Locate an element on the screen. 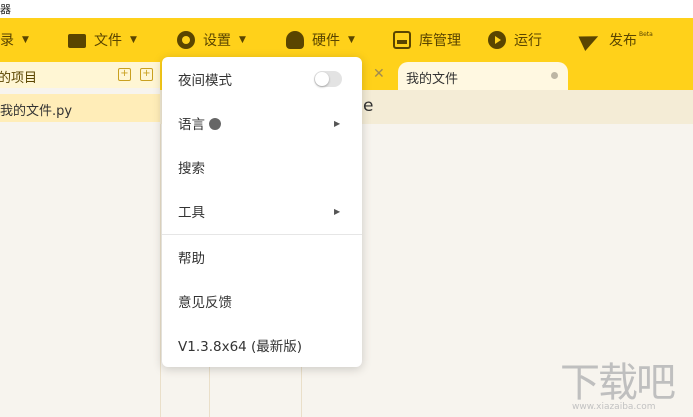 The image size is (693, 417). code-fragment: e is located at coordinates (368, 106).